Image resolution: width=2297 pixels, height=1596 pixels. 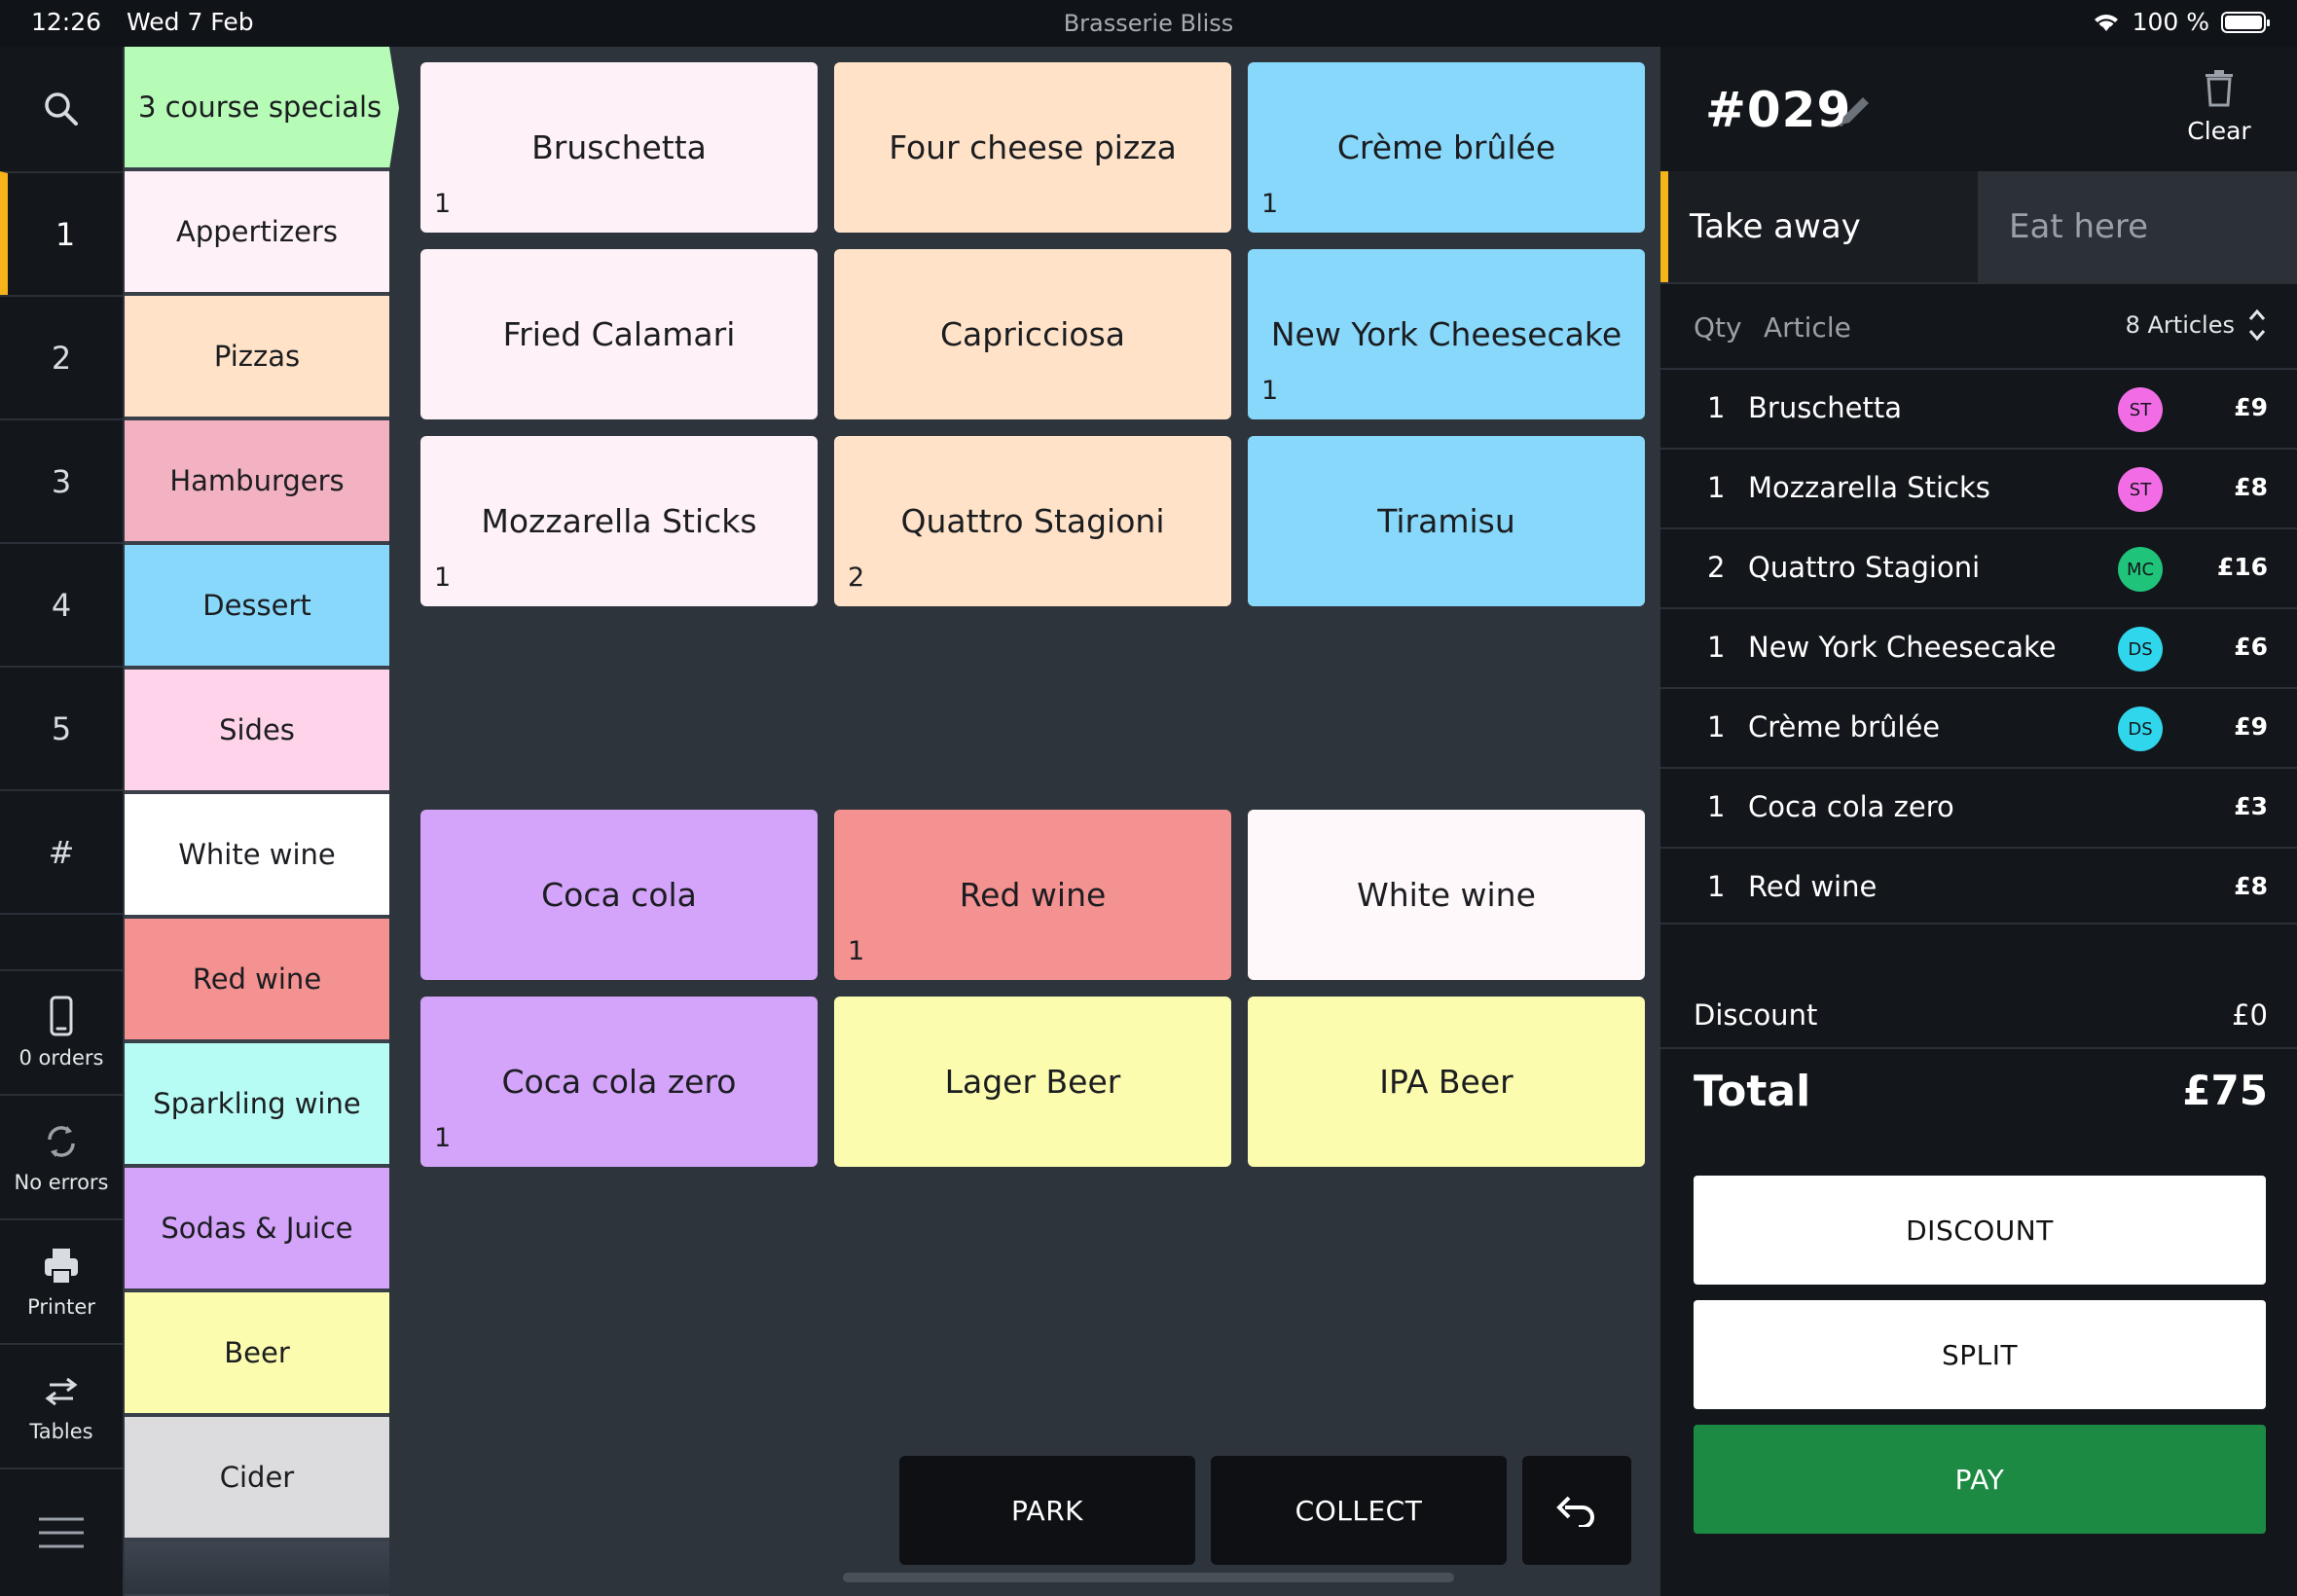 I want to click on product-tile: IPA Beer, so click(x=1446, y=1082).